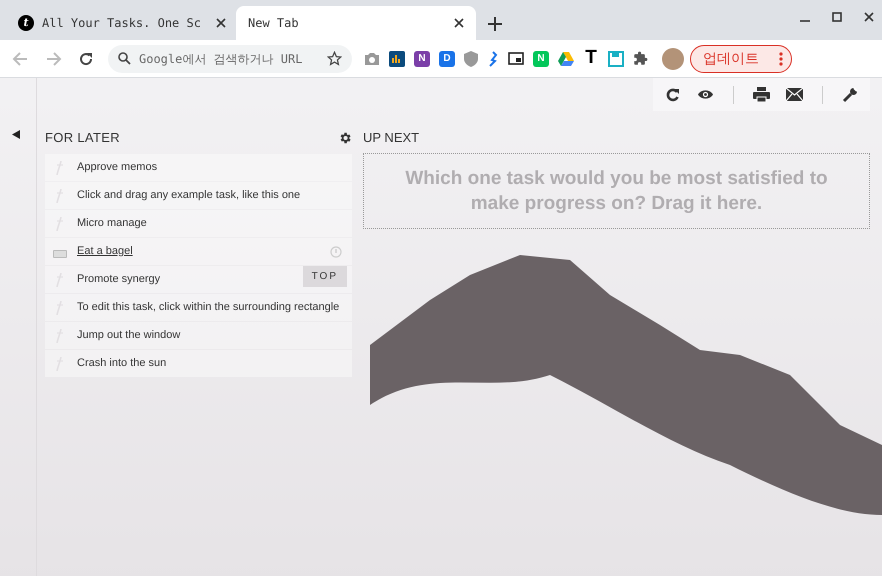 This screenshot has width=882, height=576. What do you see at coordinates (274, 23) in the screenshot?
I see `tab-title: New Tab` at bounding box center [274, 23].